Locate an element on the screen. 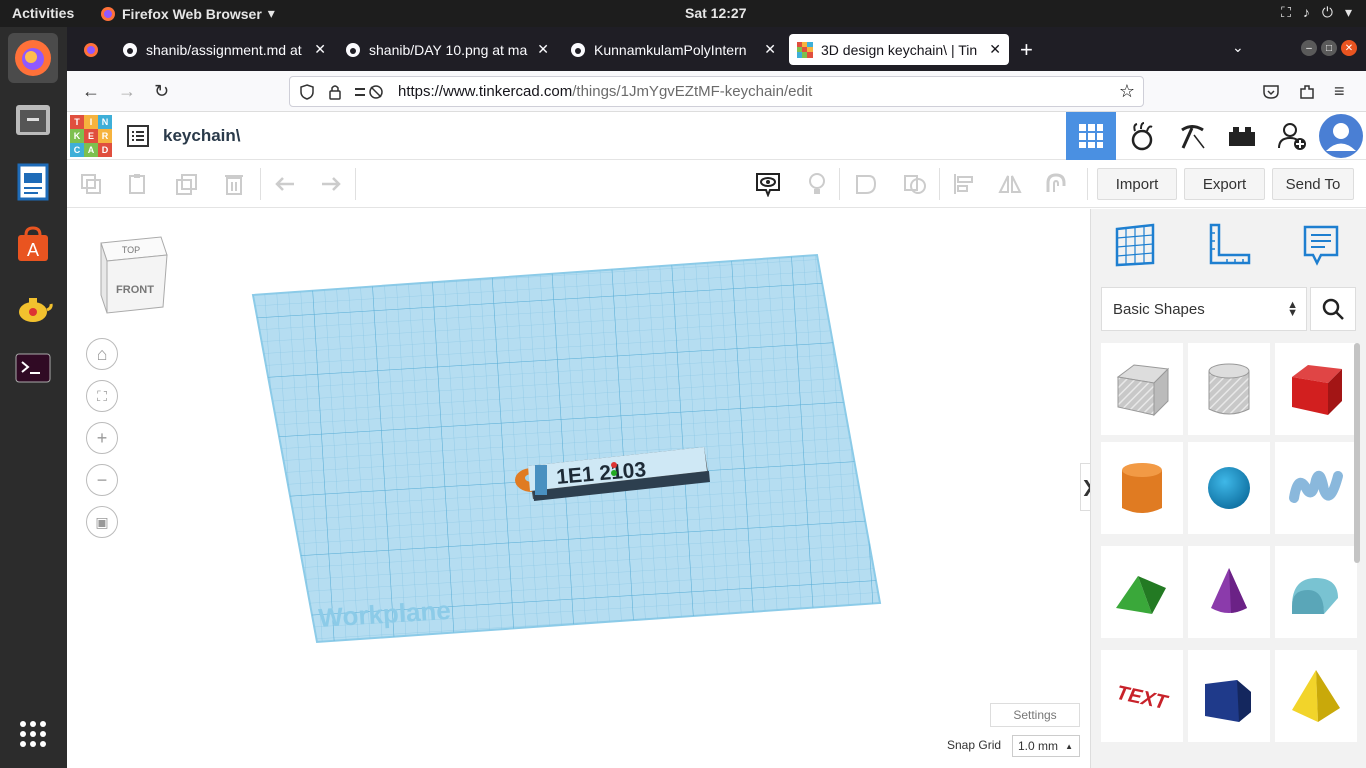  dock-writer is located at coordinates (33, 182).